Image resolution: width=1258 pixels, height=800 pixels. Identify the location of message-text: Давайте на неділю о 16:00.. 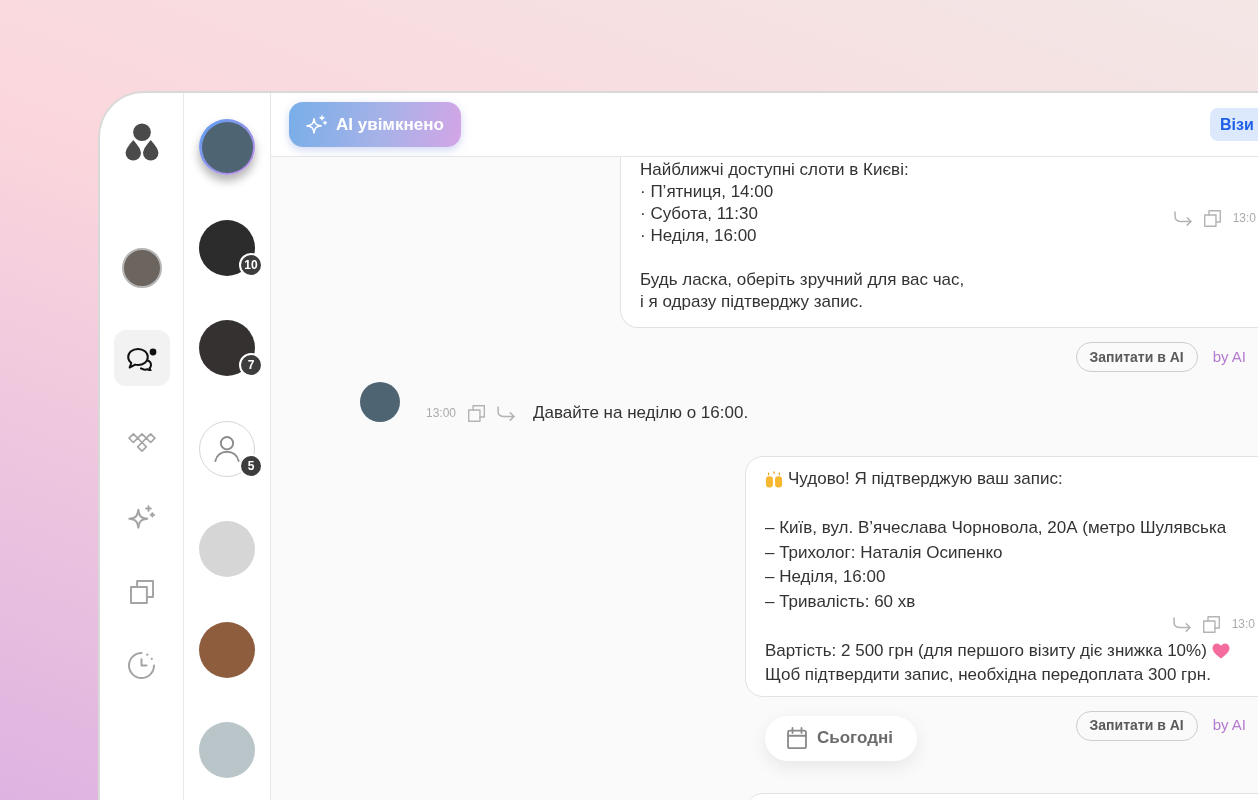
(641, 413).